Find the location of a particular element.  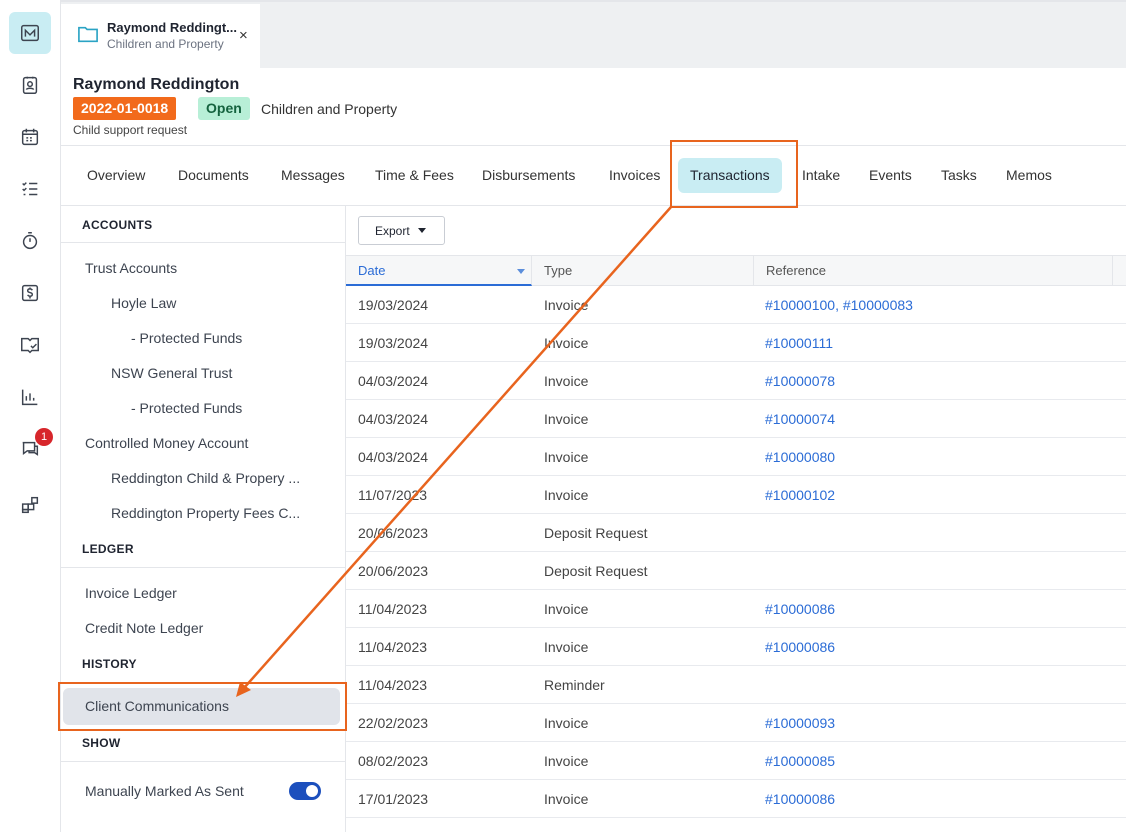

table-row: 04/03/2024 Invoice #10000078 is located at coordinates (736, 381).